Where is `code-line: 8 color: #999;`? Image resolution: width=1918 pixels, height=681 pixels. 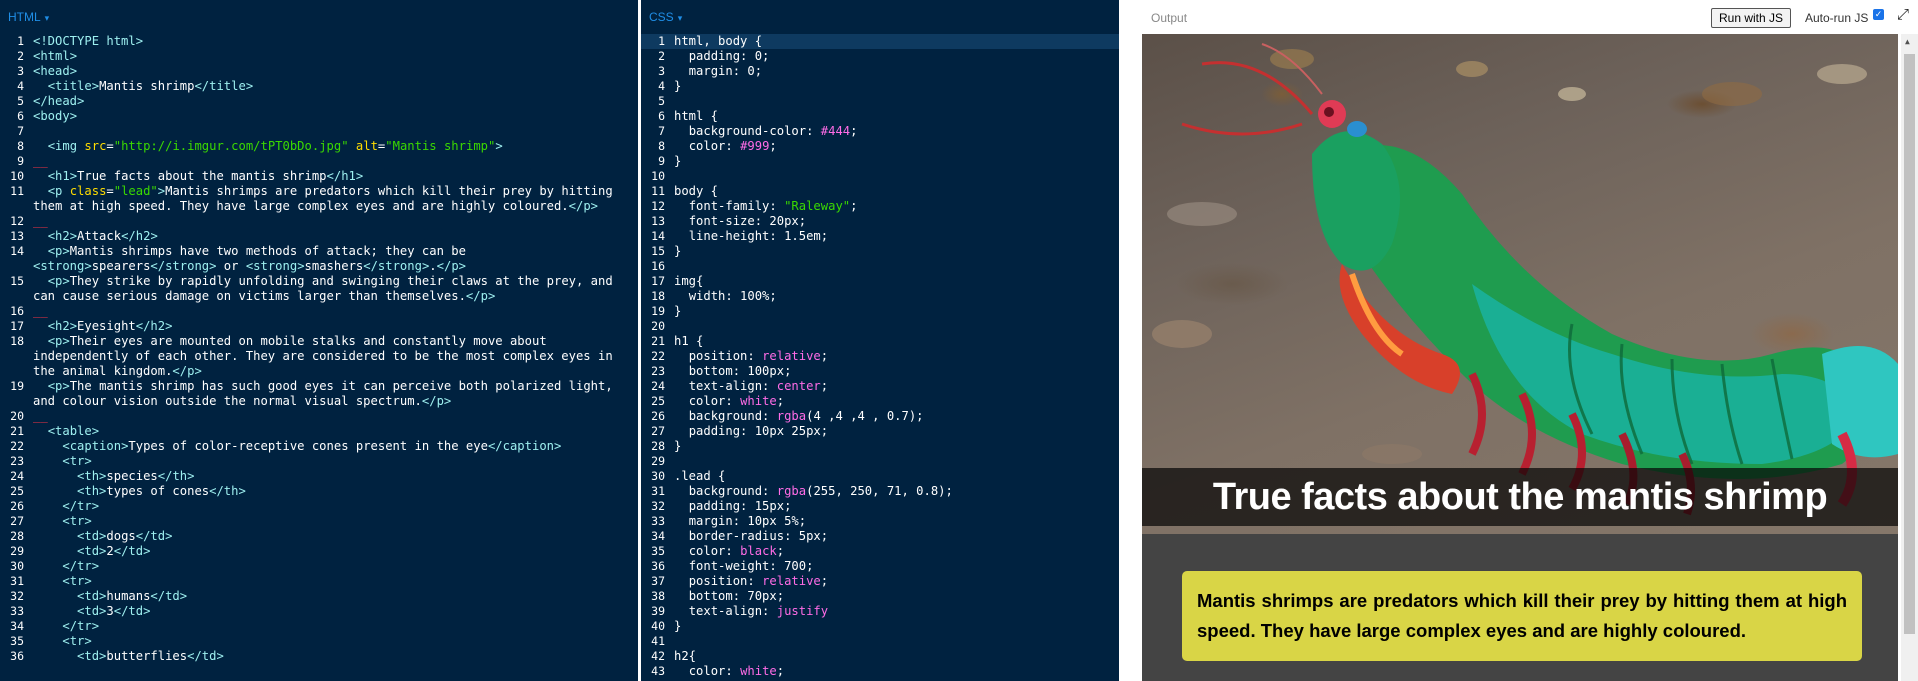
code-line: 8 color: #999; is located at coordinates (880, 146).